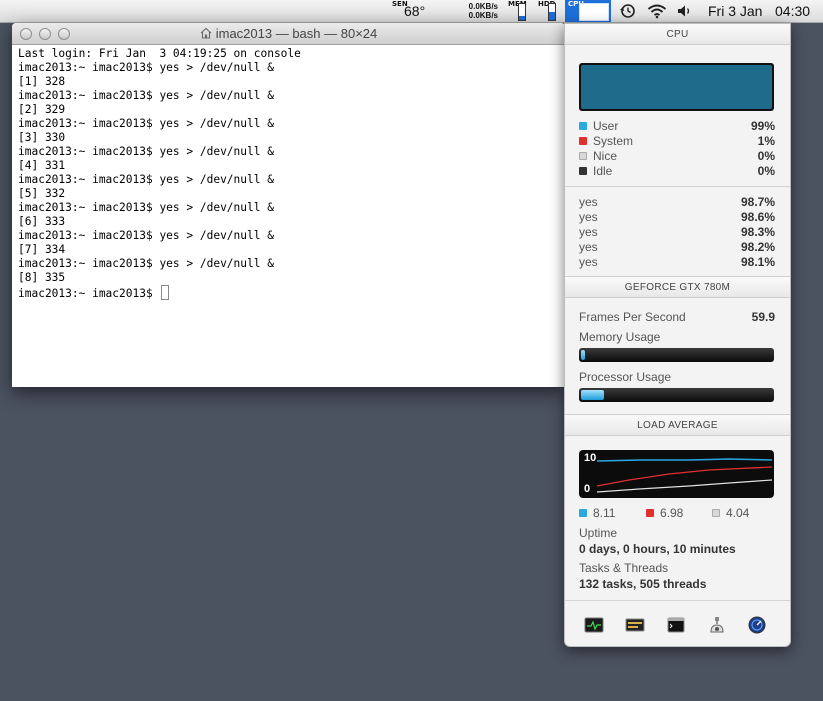 The image size is (823, 701). I want to click on terminal-titlebar: imac2013 — bash — 80×24, so click(288, 34).